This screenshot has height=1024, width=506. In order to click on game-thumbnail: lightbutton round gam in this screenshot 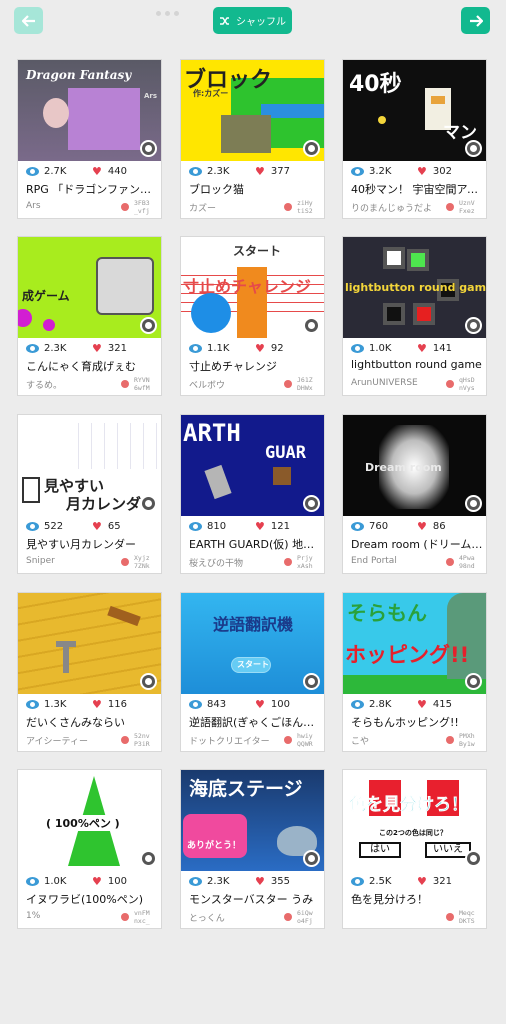, I will do `click(414, 287)`.